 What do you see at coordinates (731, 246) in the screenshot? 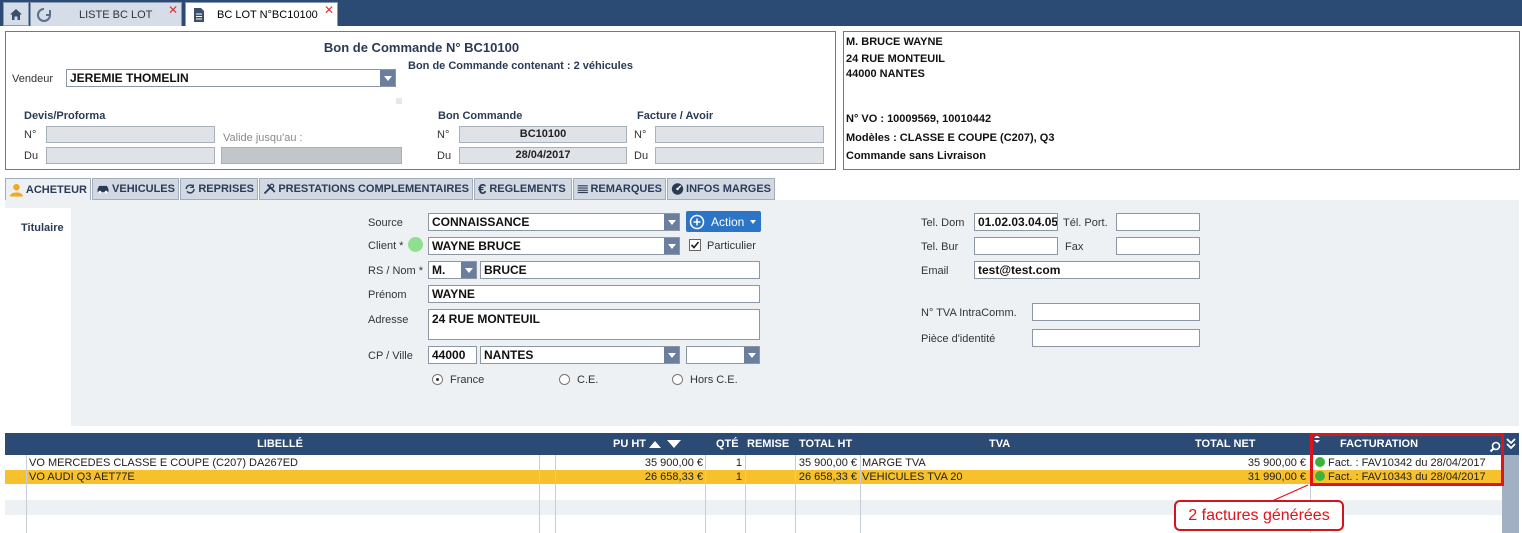
I see `particulier-label: Particulier` at bounding box center [731, 246].